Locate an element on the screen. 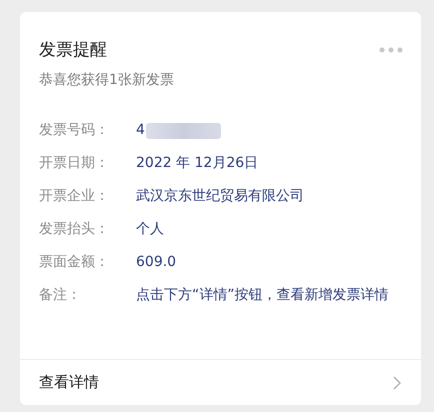 The height and width of the screenshot is (412, 434). field-label: 开票日期： is located at coordinates (74, 163).